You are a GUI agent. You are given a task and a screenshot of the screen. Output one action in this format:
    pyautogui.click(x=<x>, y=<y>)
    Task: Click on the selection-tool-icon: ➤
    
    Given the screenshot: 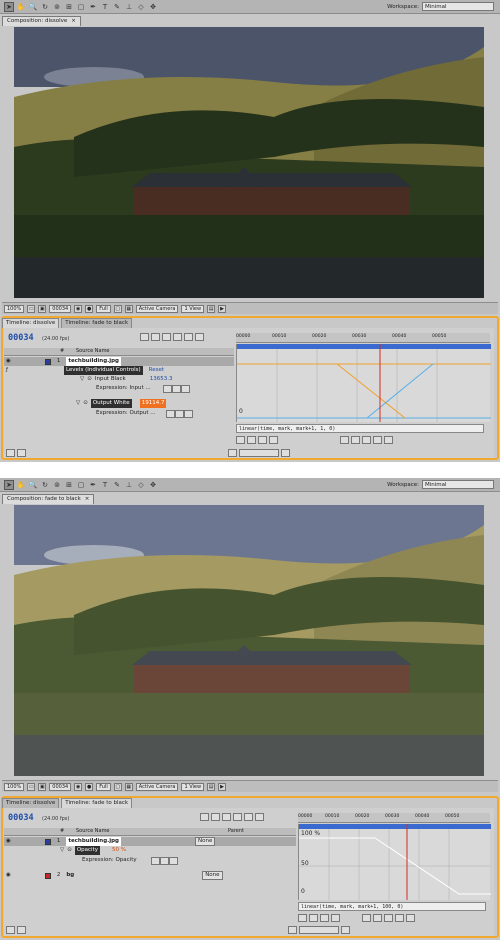 What is the action you would take?
    pyautogui.click(x=9, y=6)
    